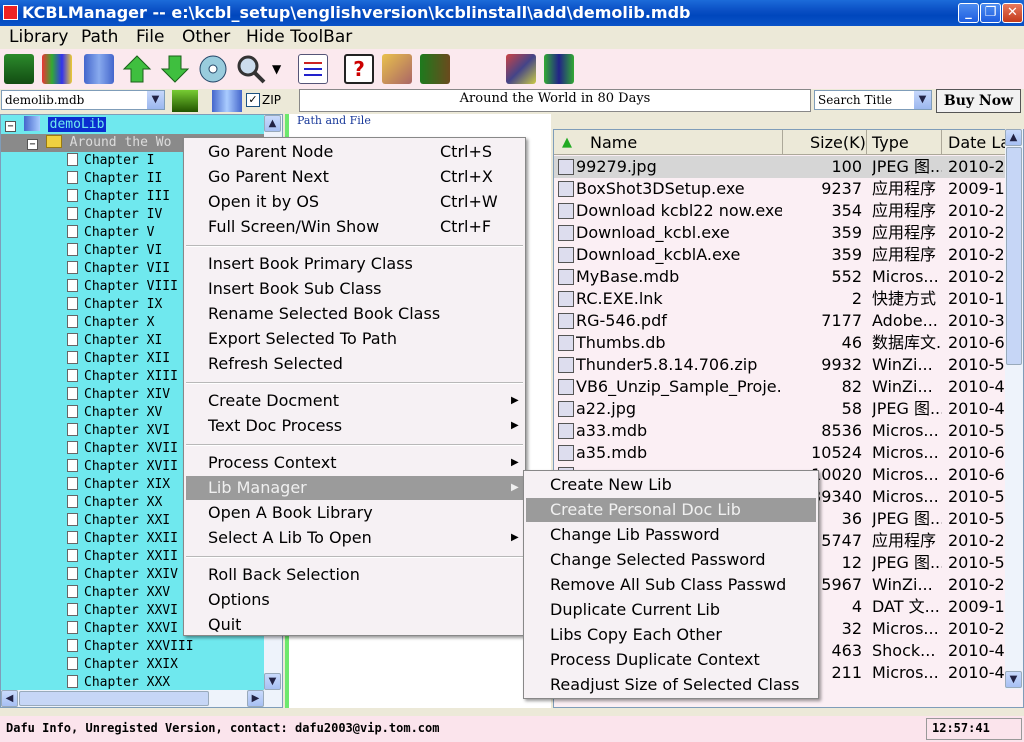 Image resolution: width=1024 pixels, height=742 pixels. What do you see at coordinates (354, 575) in the screenshot?
I see `context-menu-item: Roll Back Selection` at bounding box center [354, 575].